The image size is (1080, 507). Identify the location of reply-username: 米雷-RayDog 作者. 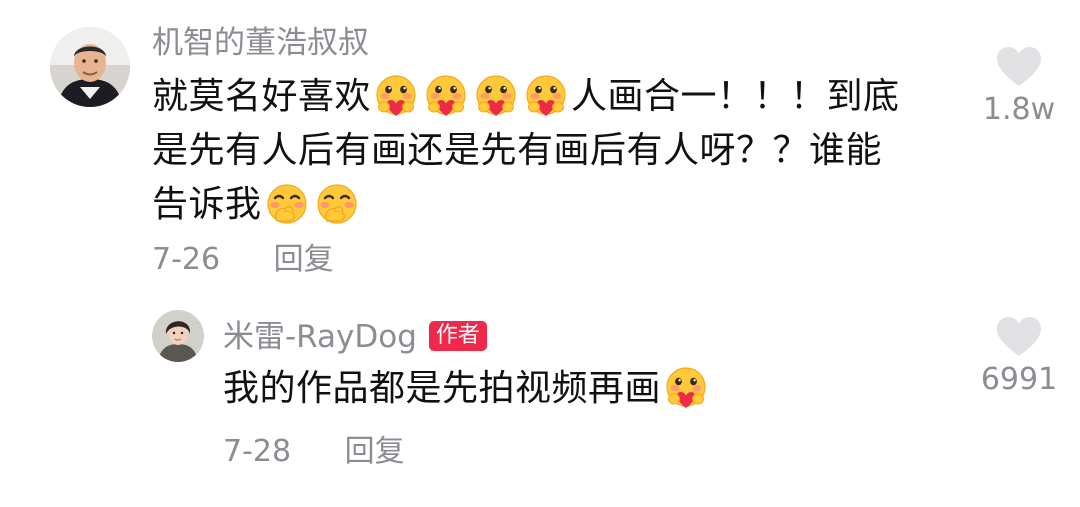
(355, 337).